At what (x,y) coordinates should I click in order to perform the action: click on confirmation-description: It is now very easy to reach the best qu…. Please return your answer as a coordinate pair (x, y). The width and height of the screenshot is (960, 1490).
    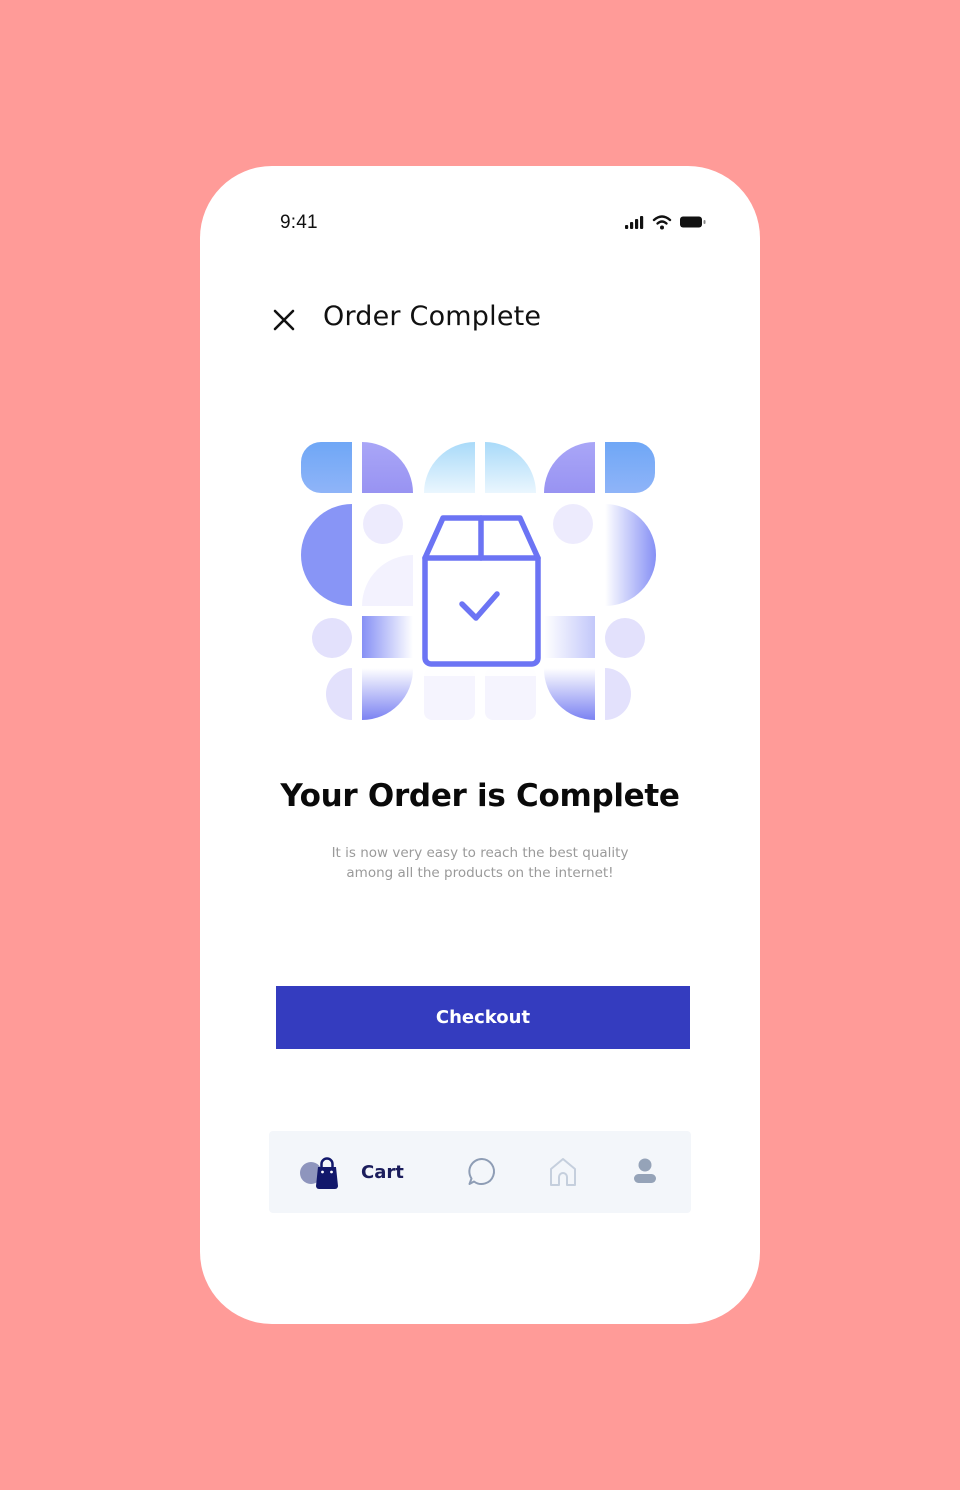
    Looking at the image, I should click on (480, 863).